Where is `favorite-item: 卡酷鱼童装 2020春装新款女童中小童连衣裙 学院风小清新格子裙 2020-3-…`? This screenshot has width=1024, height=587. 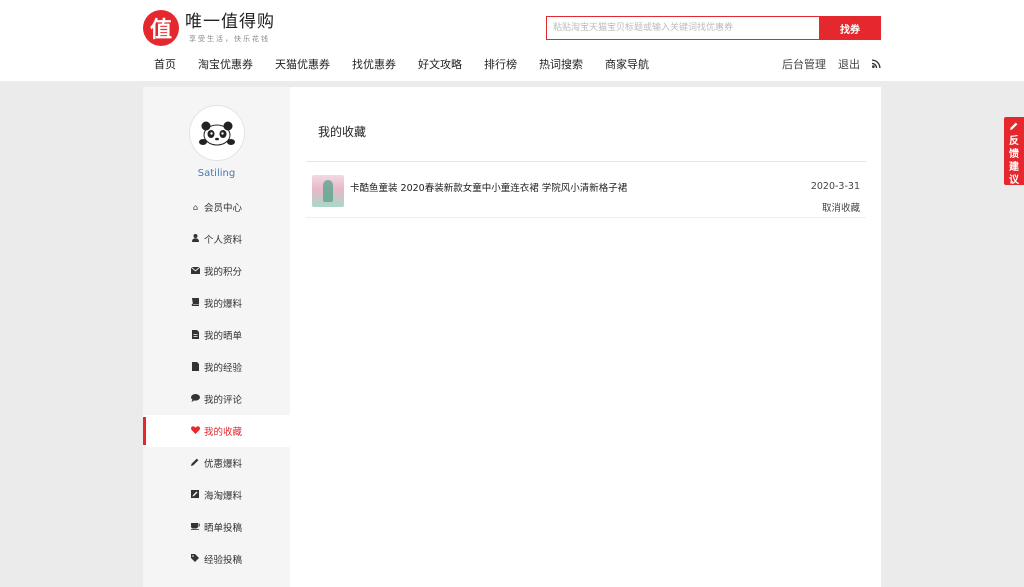
favorite-item: 卡酷鱼童装 2020春装新款女童中小童连衣裙 学院风小清新格子裙 2020-3-… is located at coordinates (586, 190).